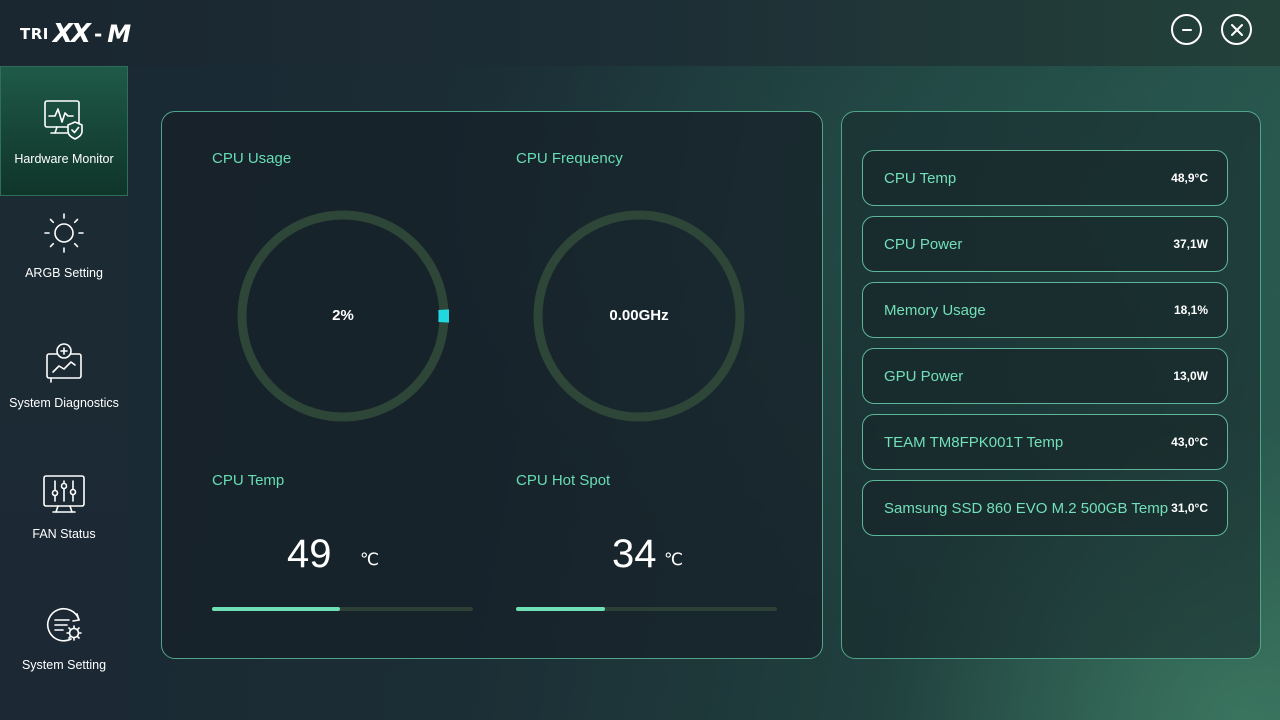  What do you see at coordinates (63, 120) in the screenshot?
I see `monitor-shield-icon` at bounding box center [63, 120].